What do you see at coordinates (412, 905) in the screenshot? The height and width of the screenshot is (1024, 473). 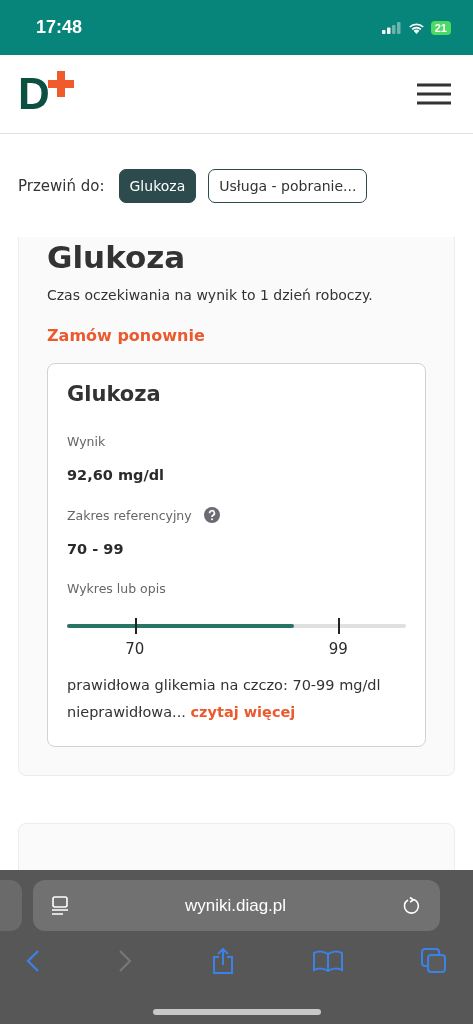 I see `reload-icon` at bounding box center [412, 905].